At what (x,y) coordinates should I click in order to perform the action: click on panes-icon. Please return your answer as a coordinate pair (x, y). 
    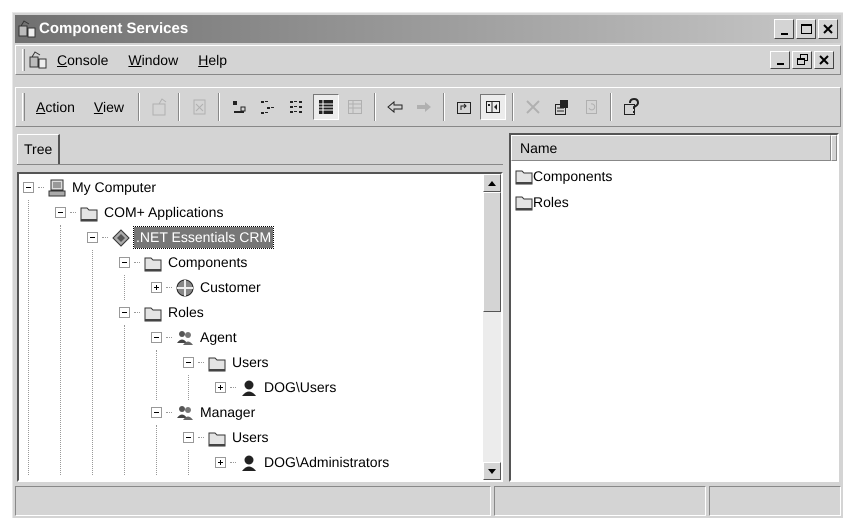
    Looking at the image, I should click on (493, 107).